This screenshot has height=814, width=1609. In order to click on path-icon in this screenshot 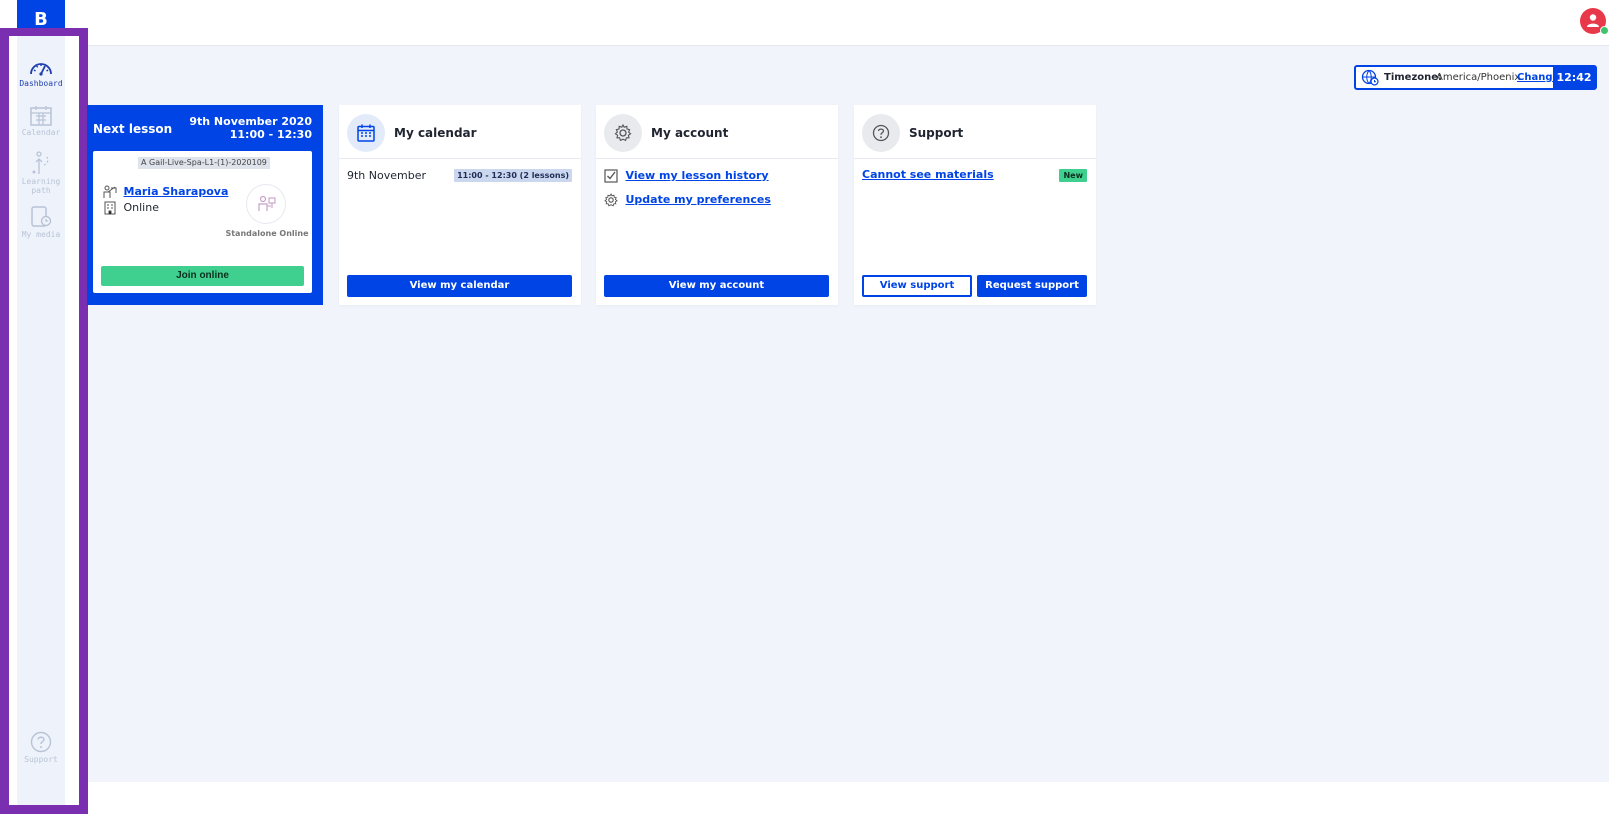, I will do `click(40, 162)`.